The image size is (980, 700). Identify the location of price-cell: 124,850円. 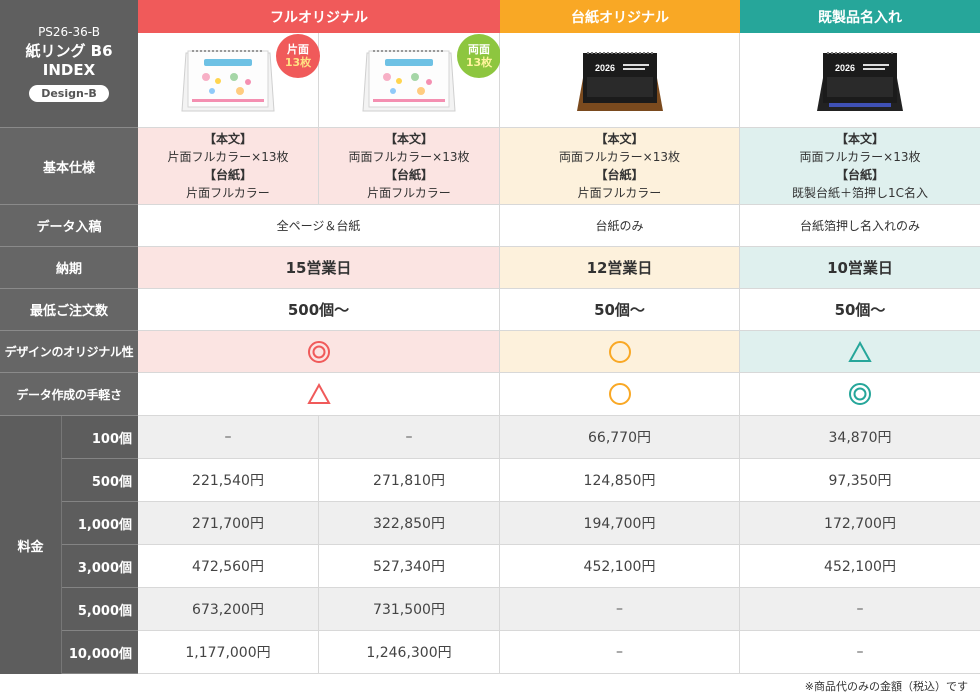
(620, 480).